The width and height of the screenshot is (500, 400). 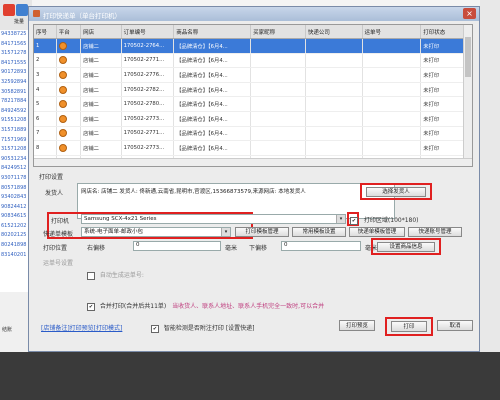 I want to click on table-row: 2 店铺二 170502-2771... 【品牌清仓】【6月4... 未打印, so click(x=253, y=61).